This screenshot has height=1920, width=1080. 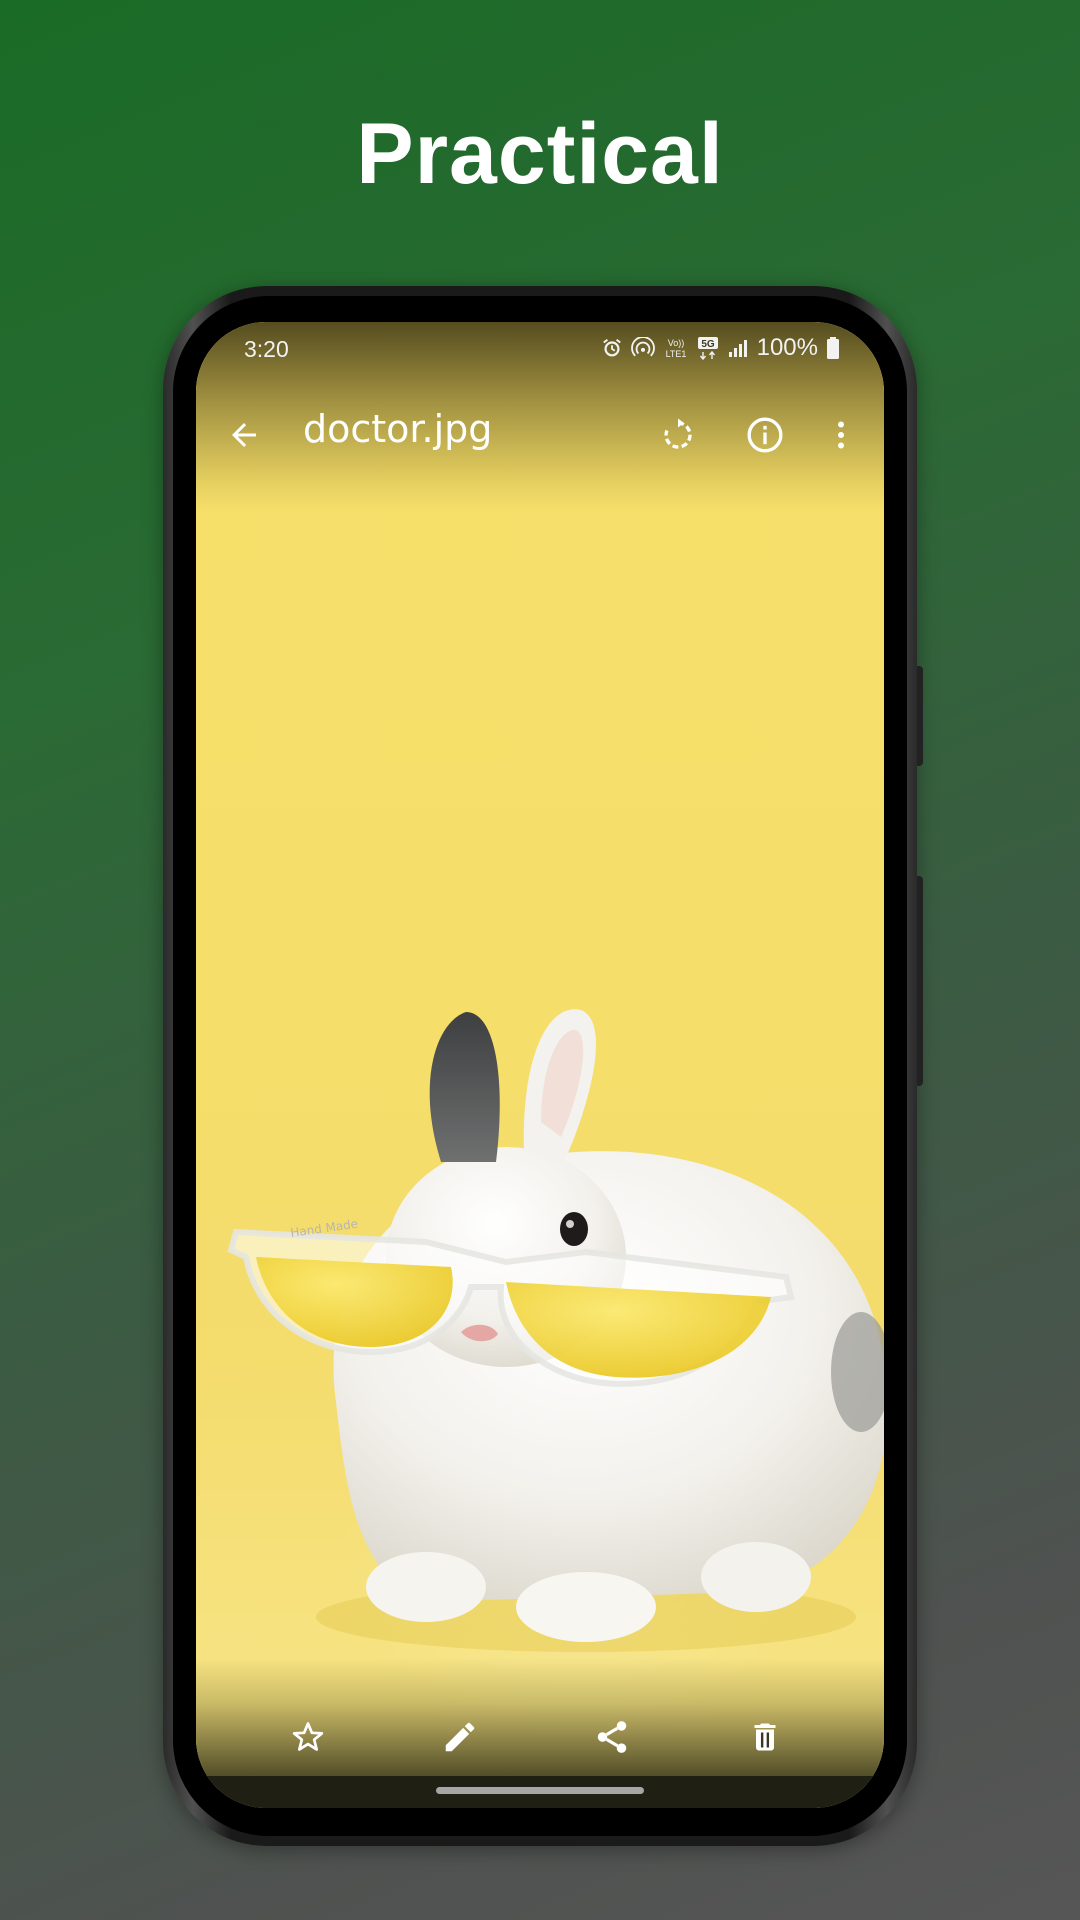 What do you see at coordinates (540, 1737) in the screenshot?
I see `bottom-actions` at bounding box center [540, 1737].